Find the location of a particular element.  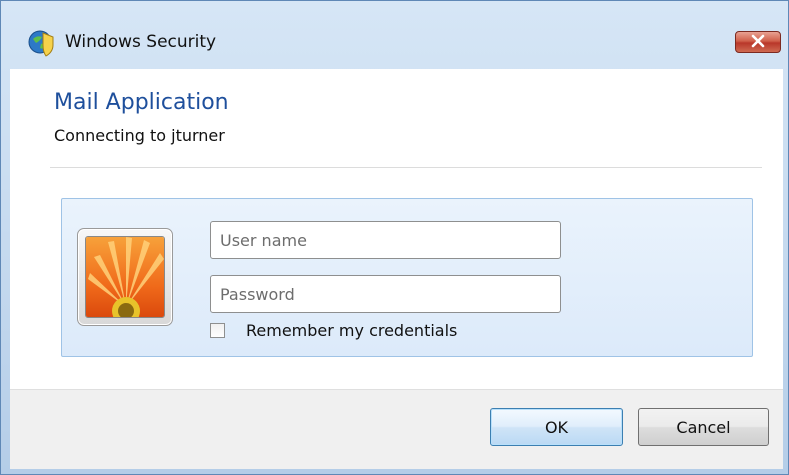

remember-label: Remember my credentials is located at coordinates (352, 330).